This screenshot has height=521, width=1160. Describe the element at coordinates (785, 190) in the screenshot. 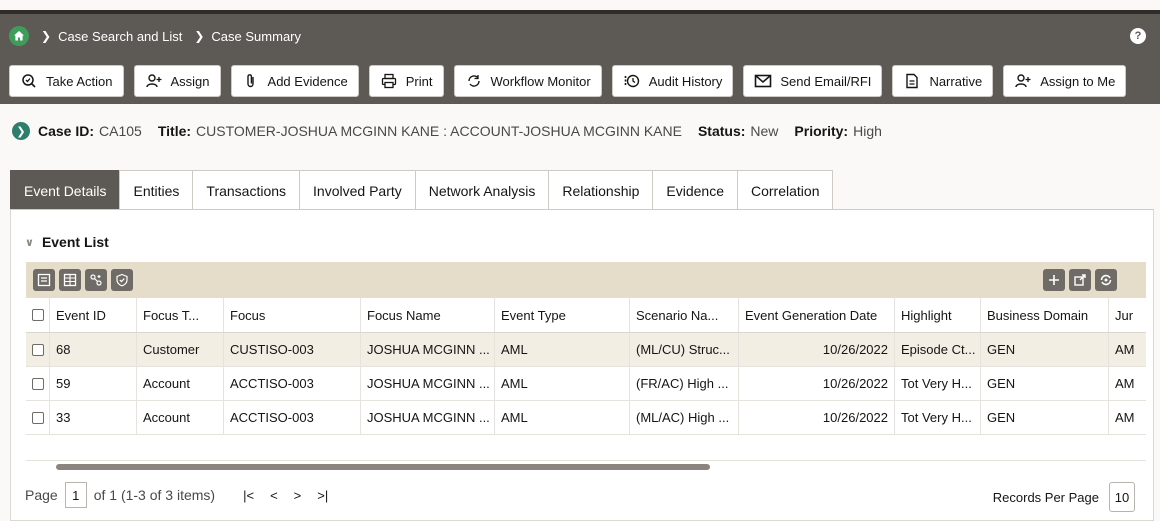

I see `tab-correlation: Correlation` at that location.